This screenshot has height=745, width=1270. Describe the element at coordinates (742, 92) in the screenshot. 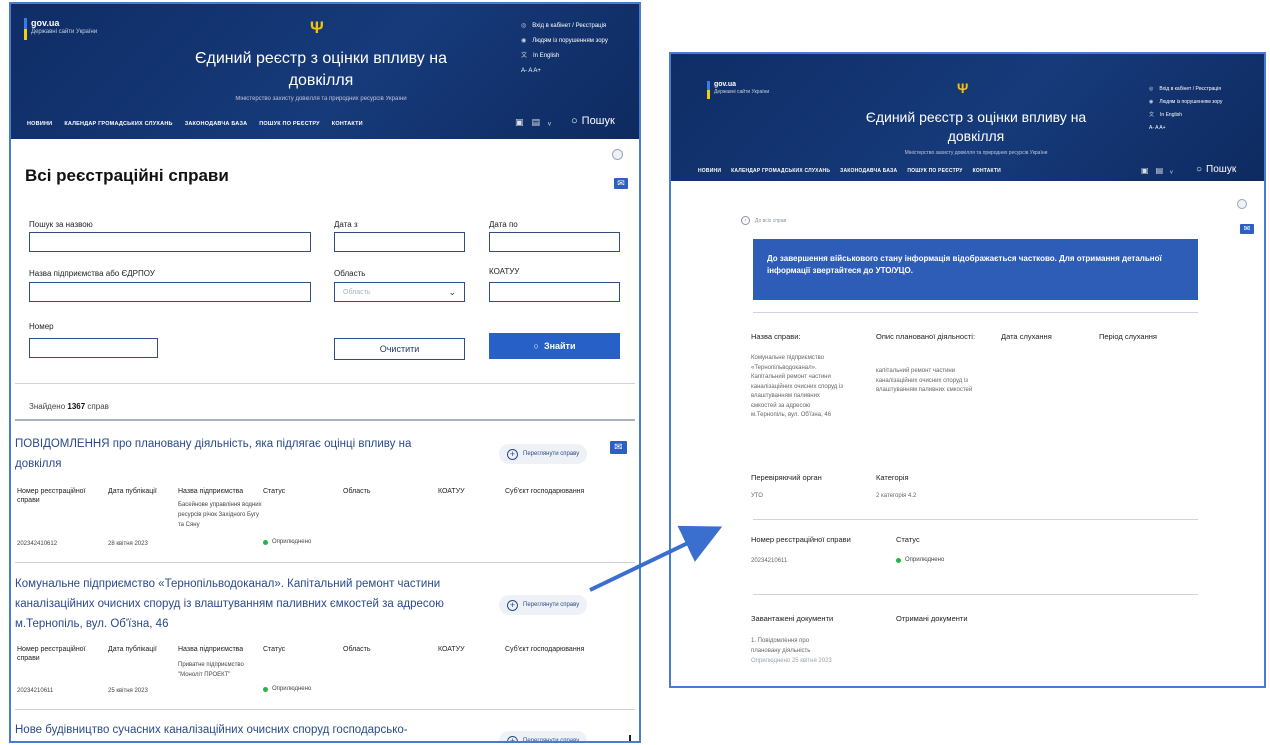

I see `brand-sub: Державні сайти України` at that location.